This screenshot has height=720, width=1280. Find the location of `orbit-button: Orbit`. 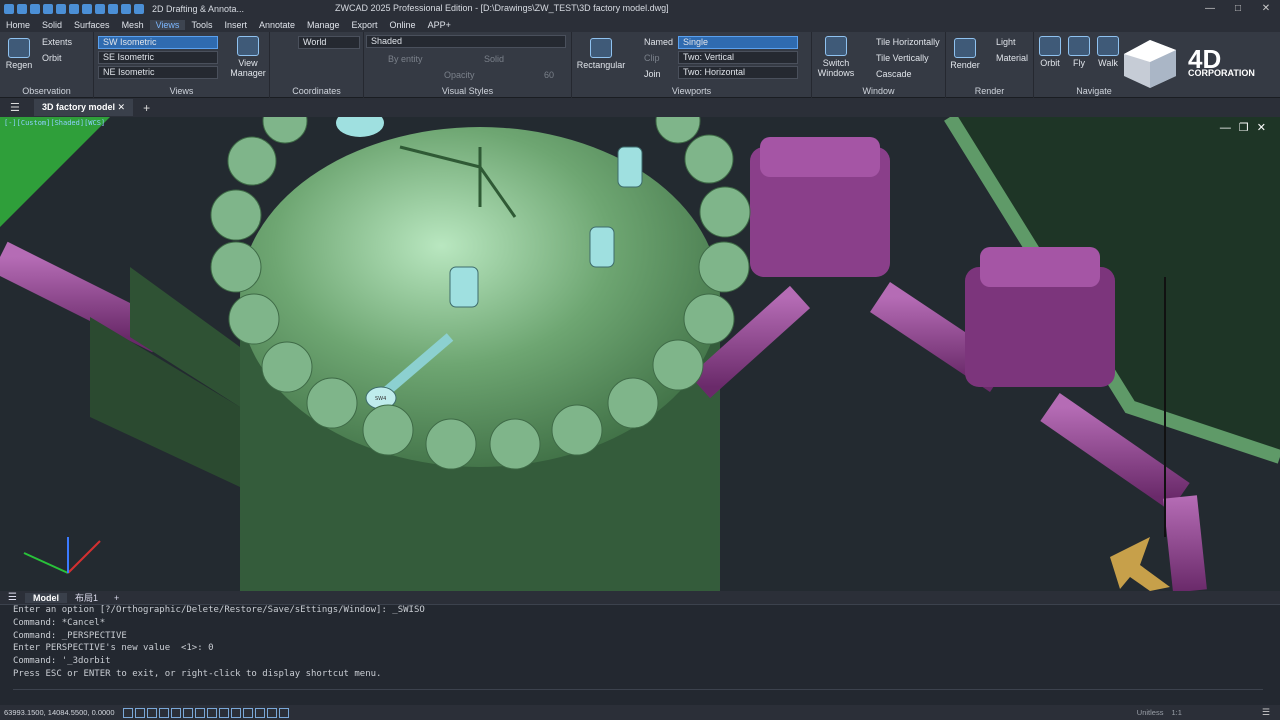

orbit-button: Orbit is located at coordinates (1050, 52).